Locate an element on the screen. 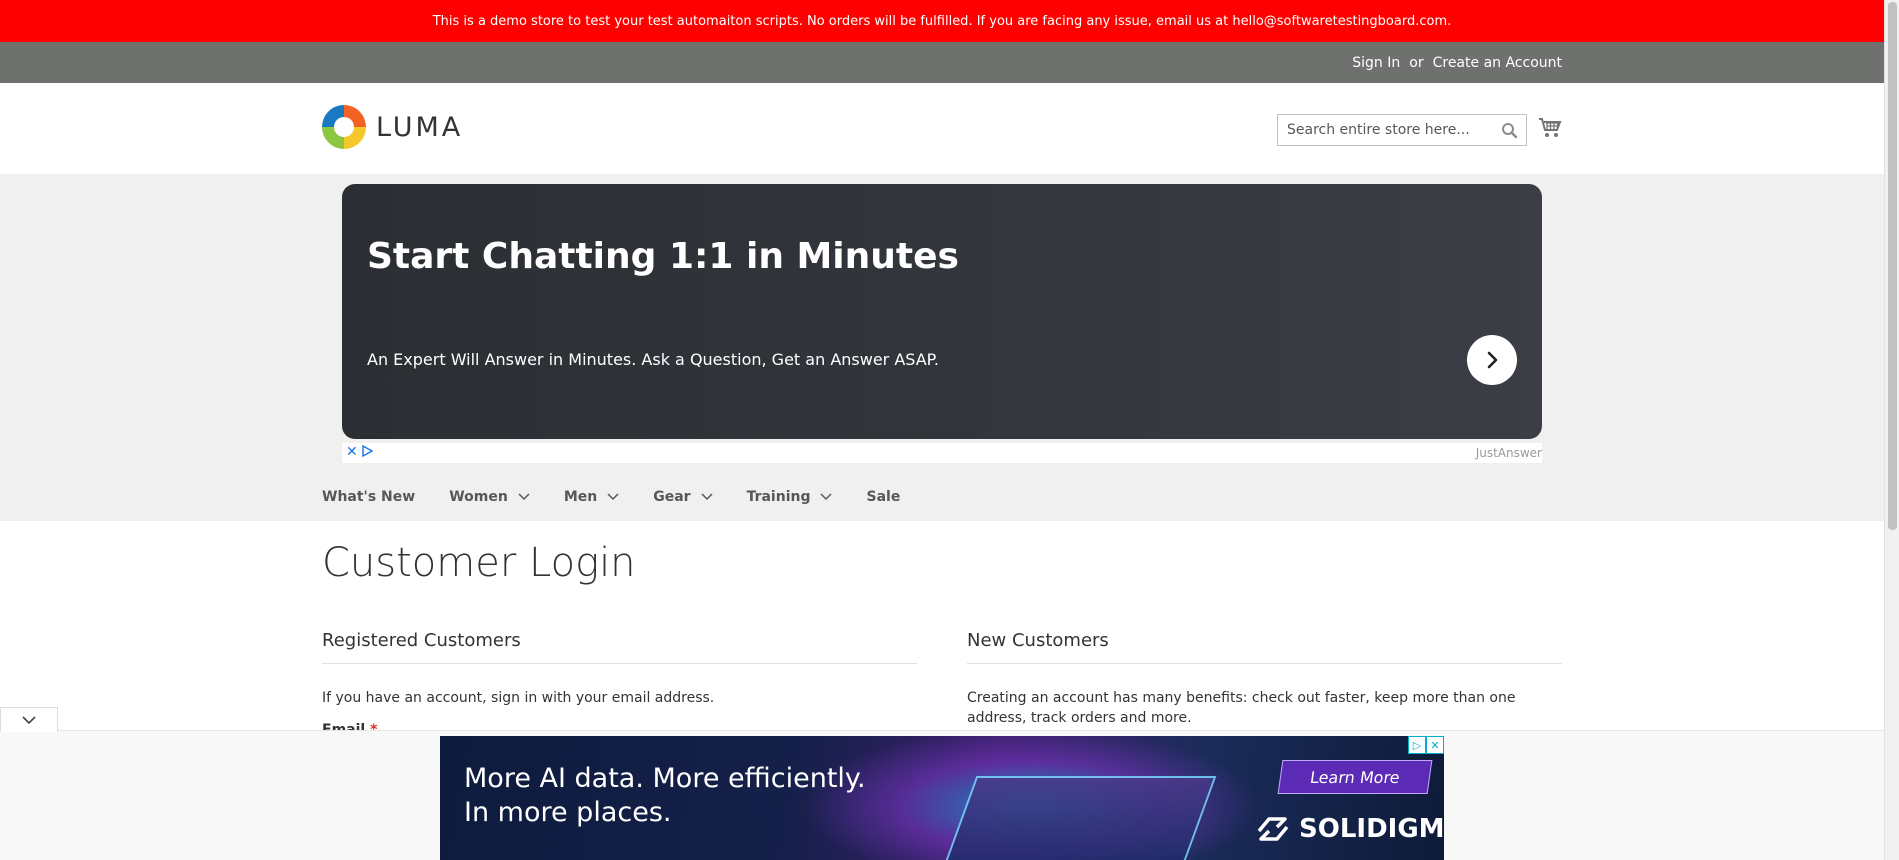 This screenshot has width=1899, height=860. search-input is located at coordinates (1387, 130).